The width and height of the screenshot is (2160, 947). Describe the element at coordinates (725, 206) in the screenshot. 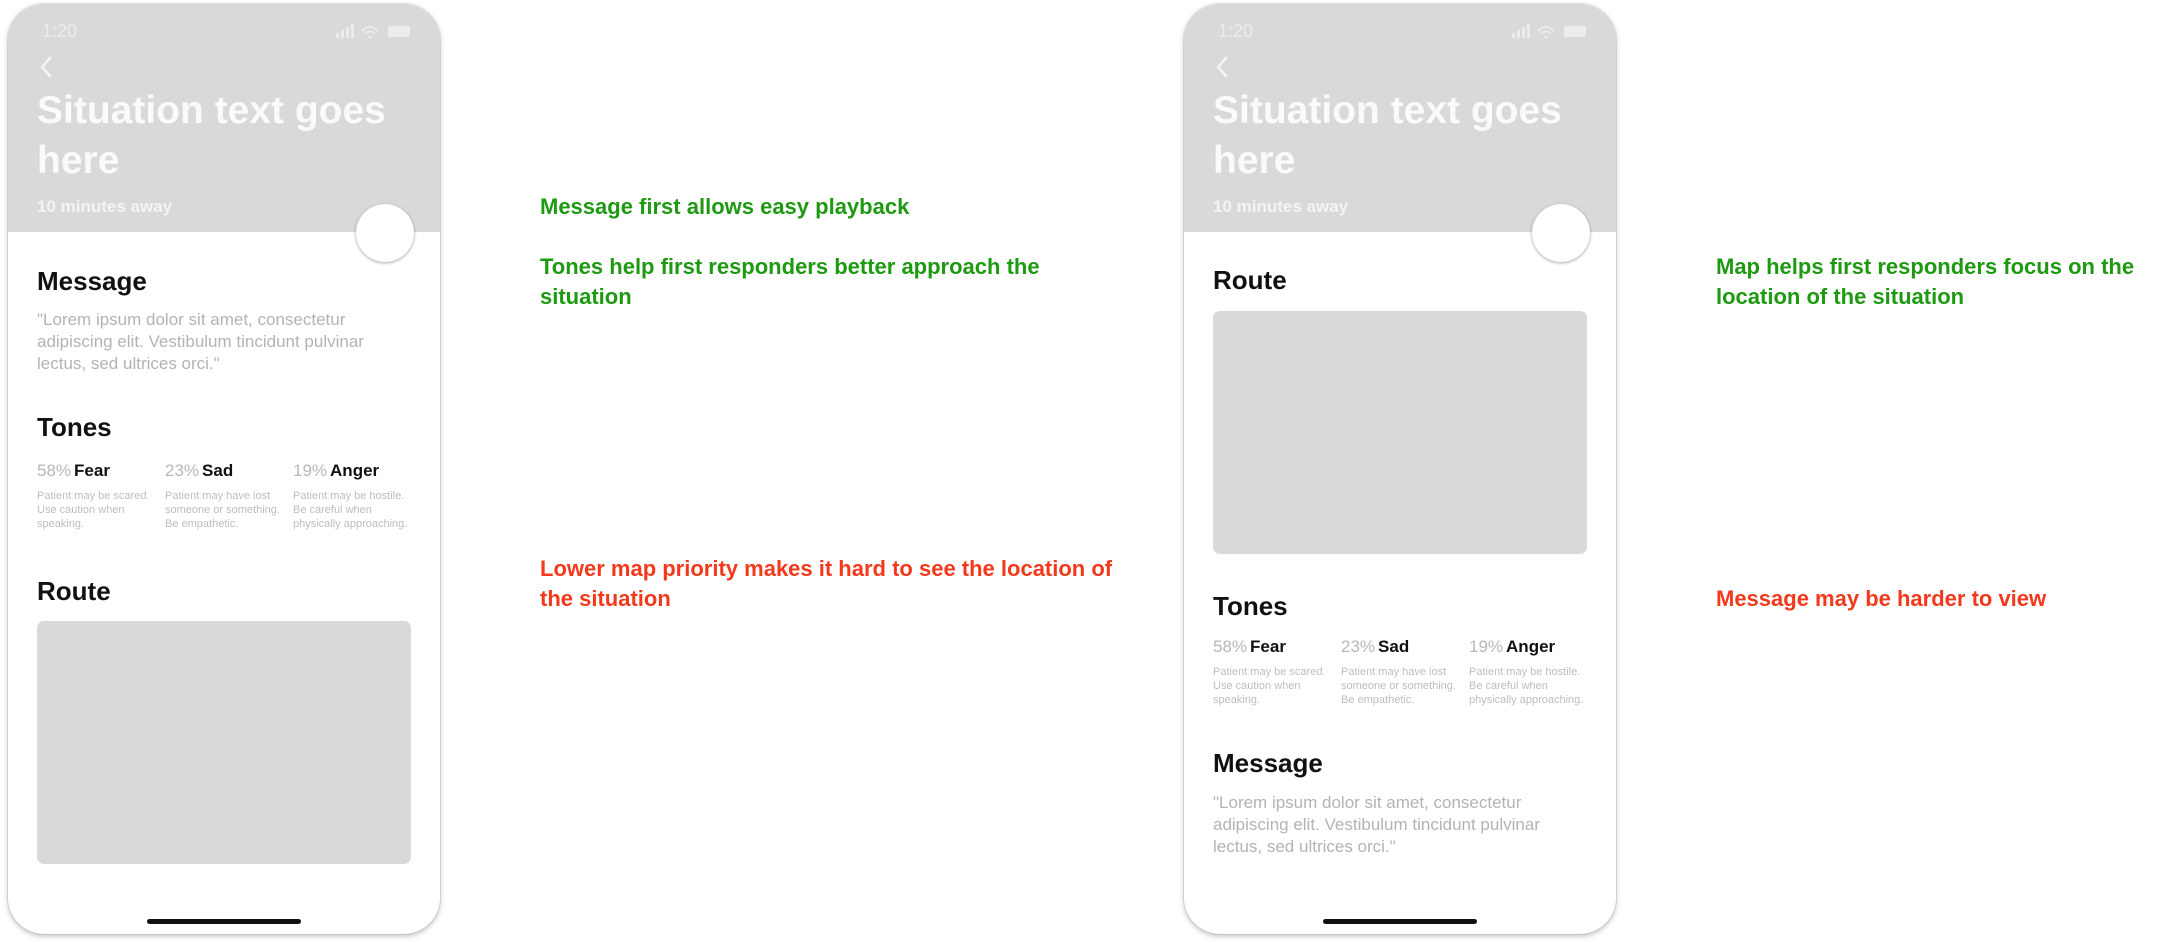

I see `annotation-pro-message-first: Message first allows easy playback` at that location.